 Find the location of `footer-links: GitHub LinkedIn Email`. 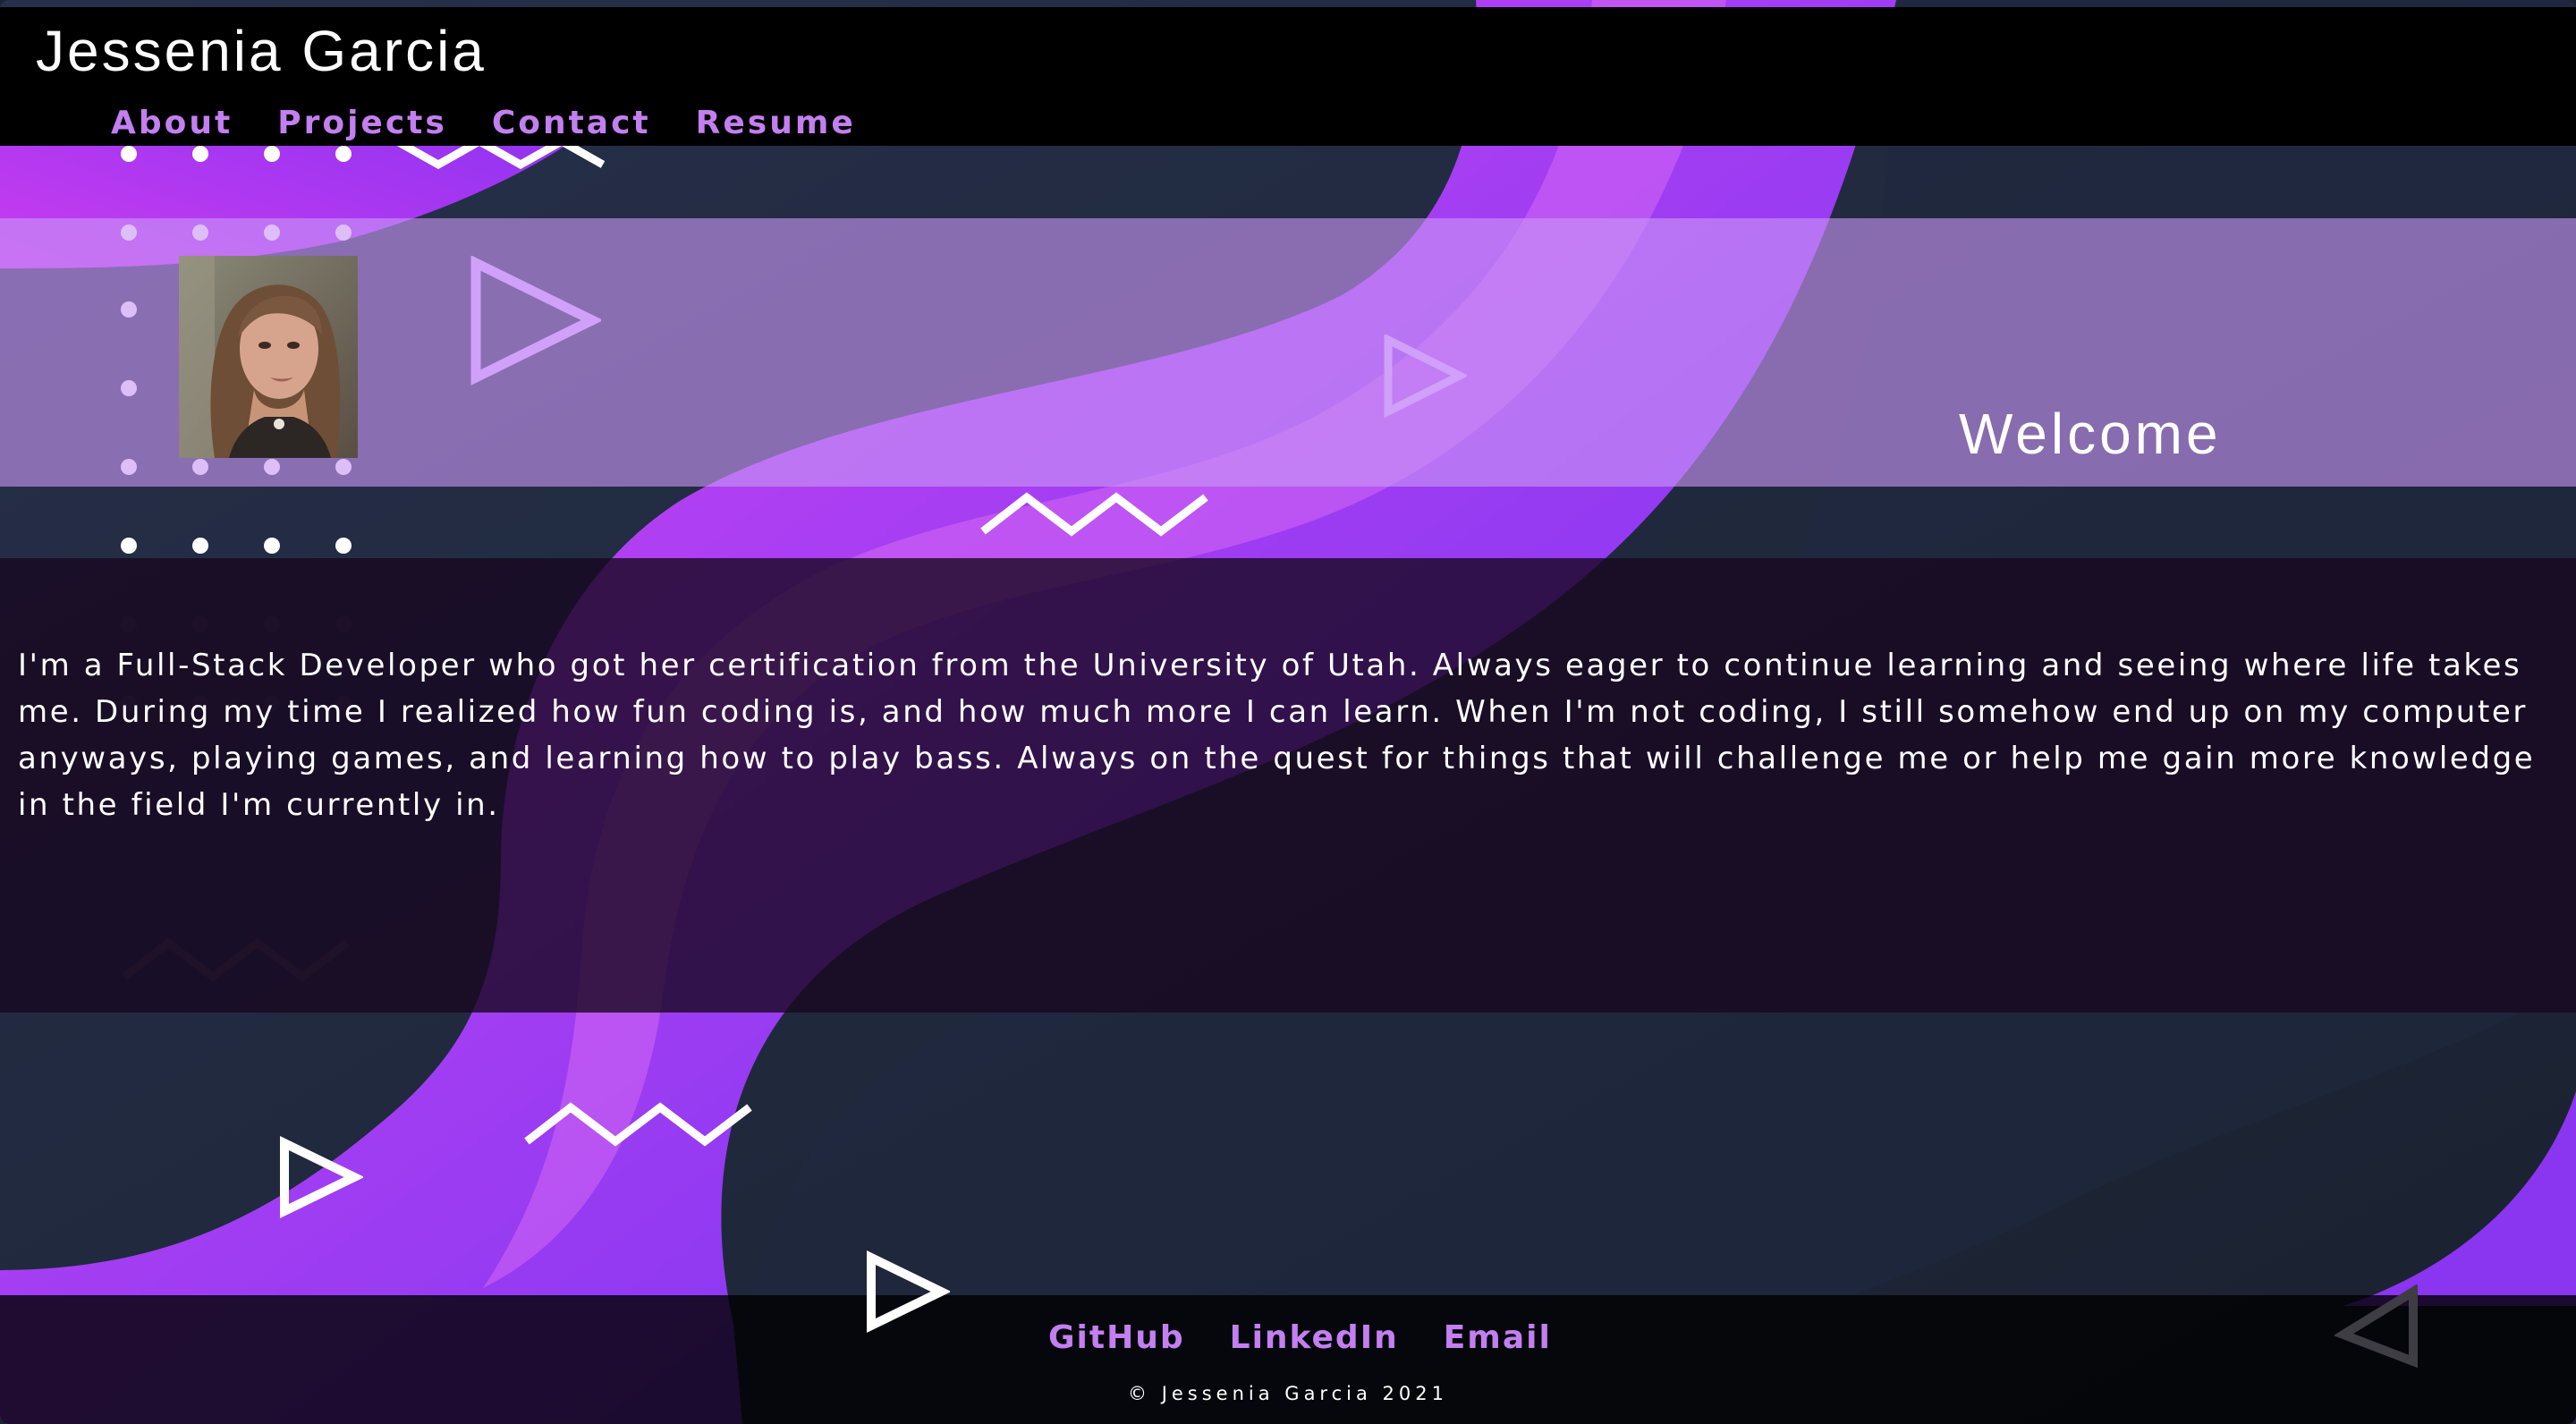

footer-links: GitHub LinkedIn Email is located at coordinates (1300, 1338).